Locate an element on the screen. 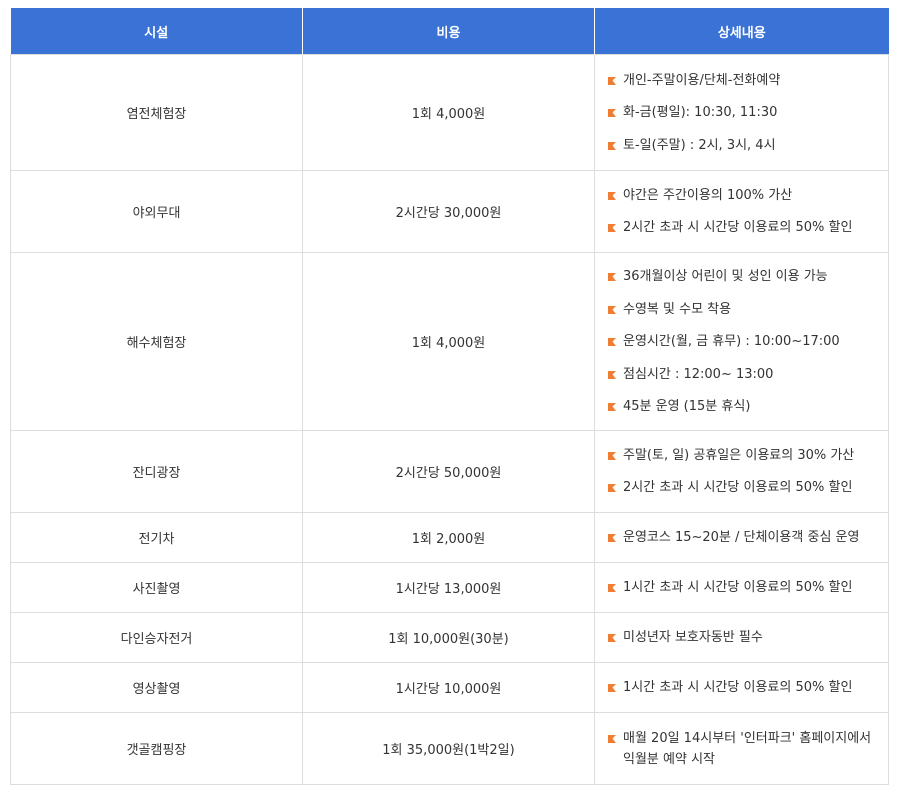  details-list-item: 화-금(평일): 10:30, 11:30 is located at coordinates (742, 112).